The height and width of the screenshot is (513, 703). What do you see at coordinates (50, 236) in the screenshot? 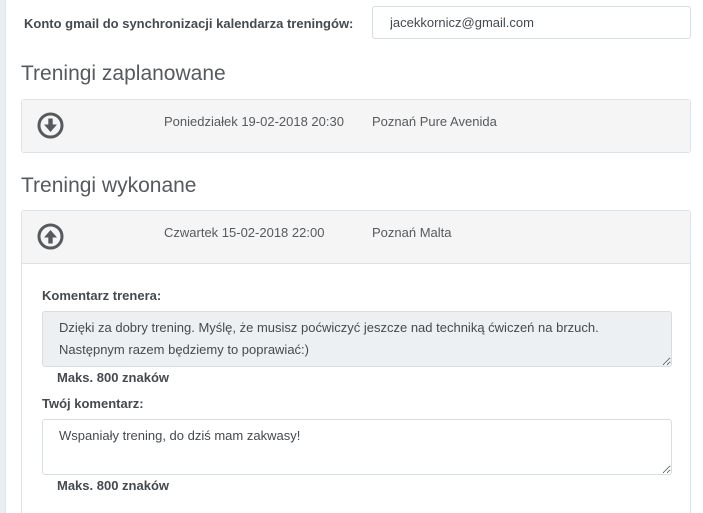
I see `arrow-circle-up-icon` at bounding box center [50, 236].